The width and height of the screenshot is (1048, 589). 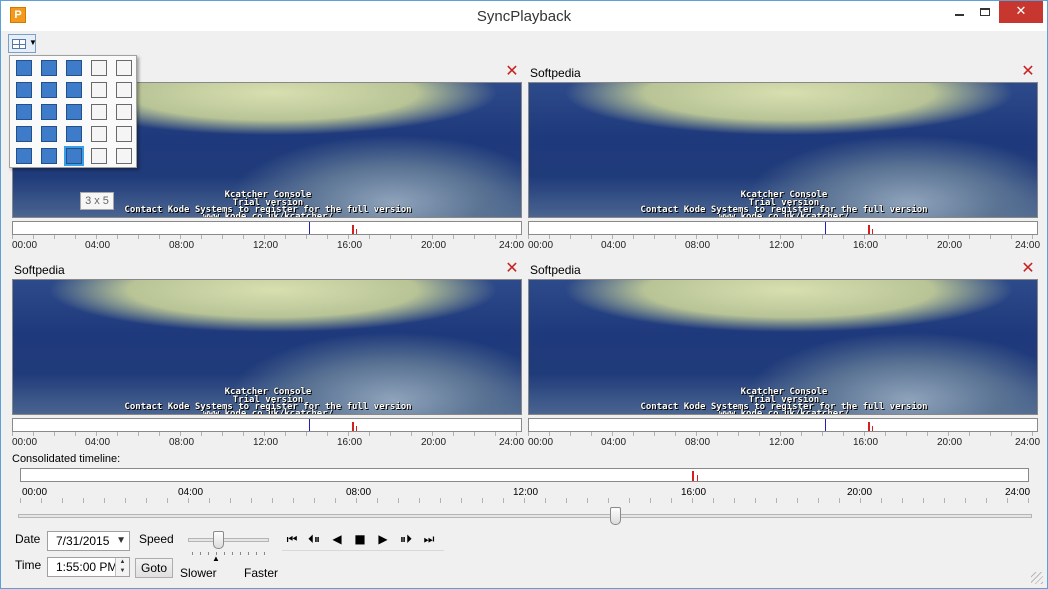 What do you see at coordinates (950, 442) in the screenshot?
I see `tick-label: 20:00` at bounding box center [950, 442].